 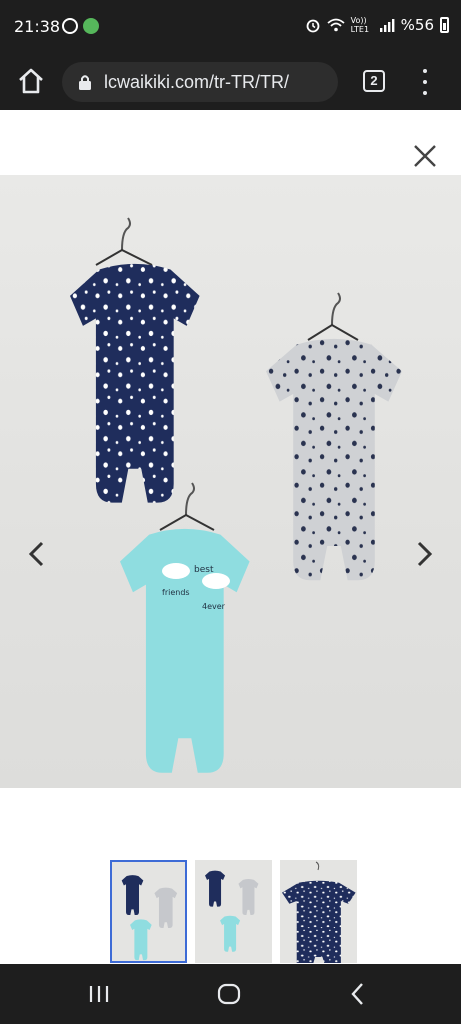 What do you see at coordinates (70, 26) in the screenshot?
I see `whatsapp-icon` at bounding box center [70, 26].